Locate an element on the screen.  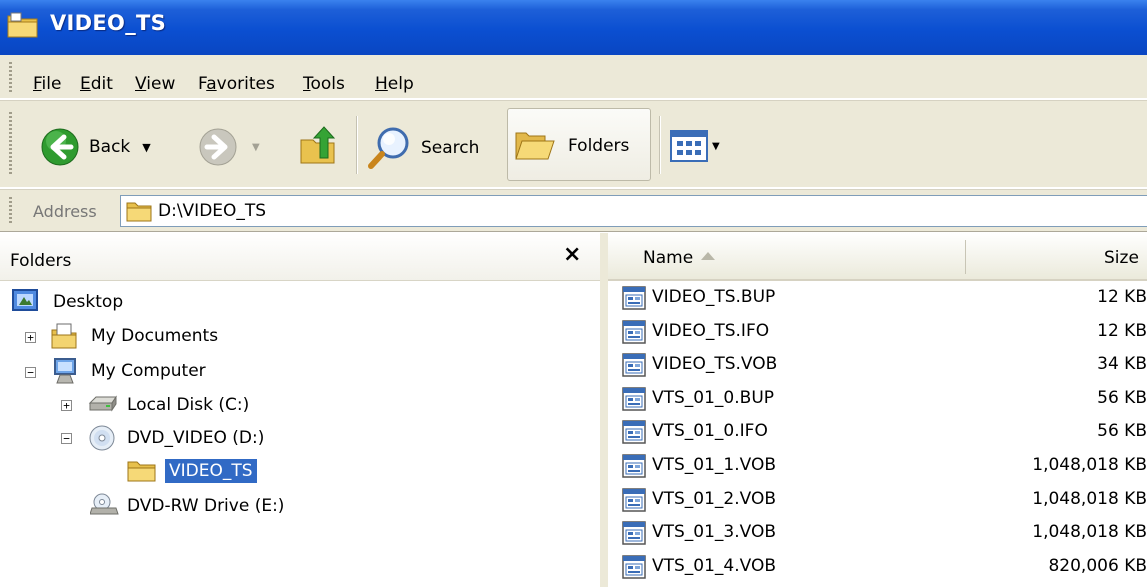
tree-item-dvd-video: DVD_VIDEO (D:) is located at coordinates (195, 438).